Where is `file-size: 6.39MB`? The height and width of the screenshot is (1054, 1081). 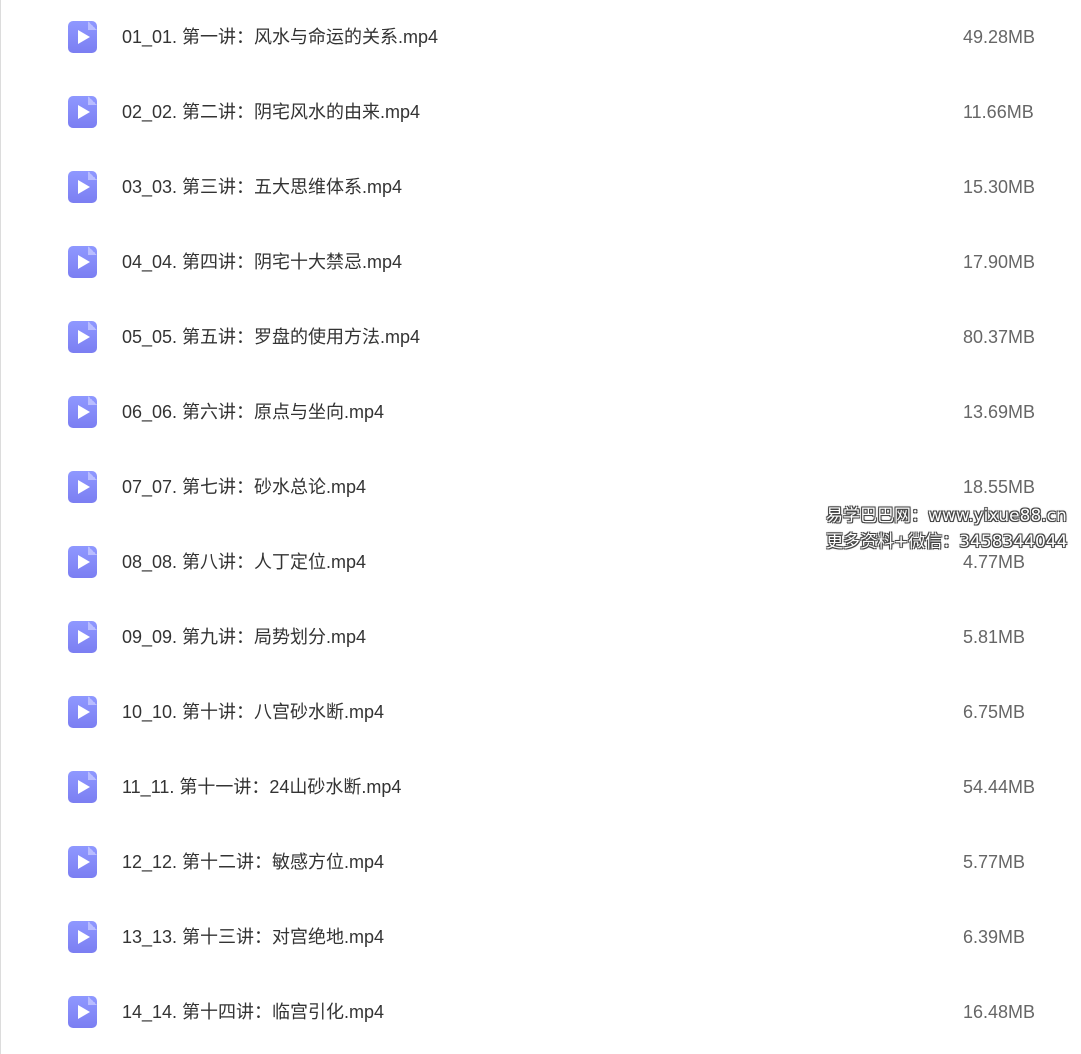
file-size: 6.39MB is located at coordinates (994, 937).